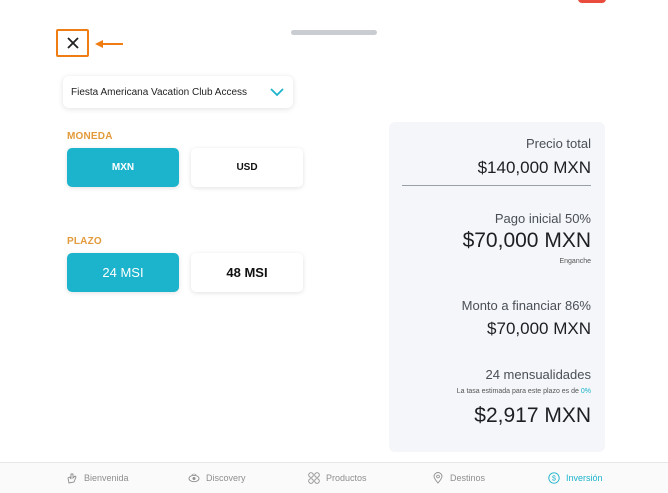  I want to click on close-icon, so click(72, 43).